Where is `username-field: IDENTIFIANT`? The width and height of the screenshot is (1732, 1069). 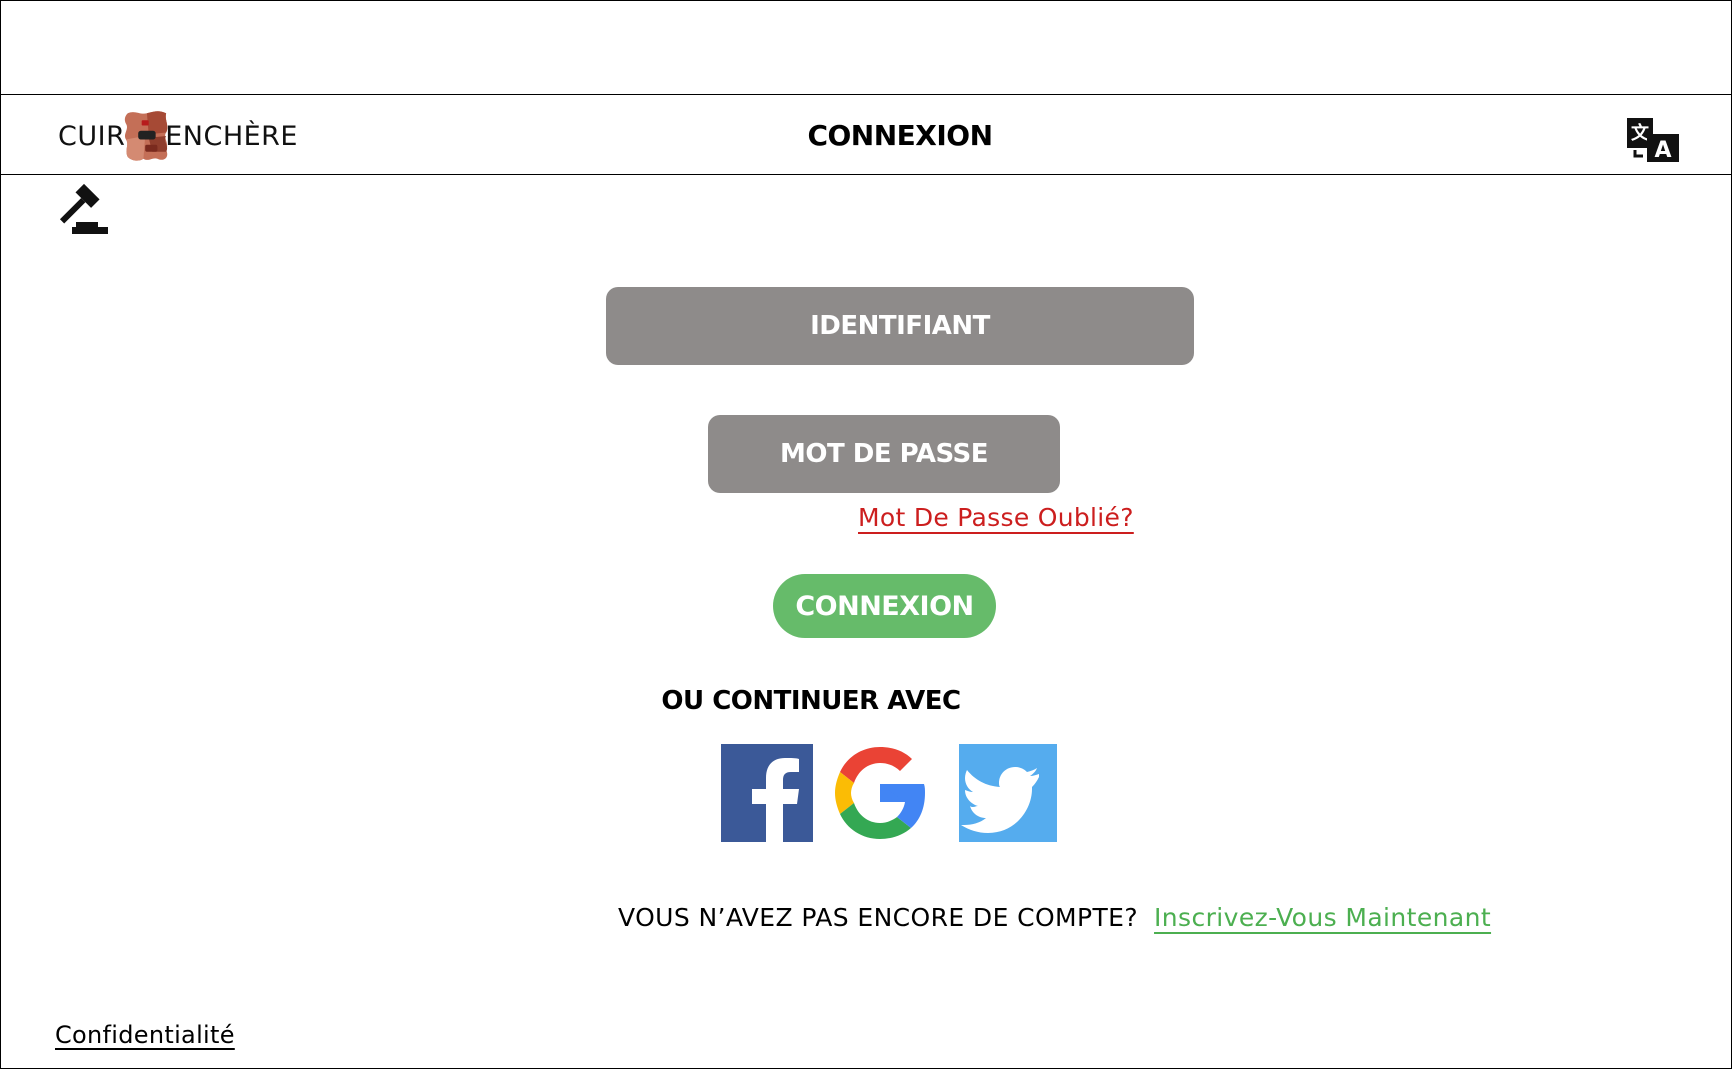 username-field: IDENTIFIANT is located at coordinates (900, 326).